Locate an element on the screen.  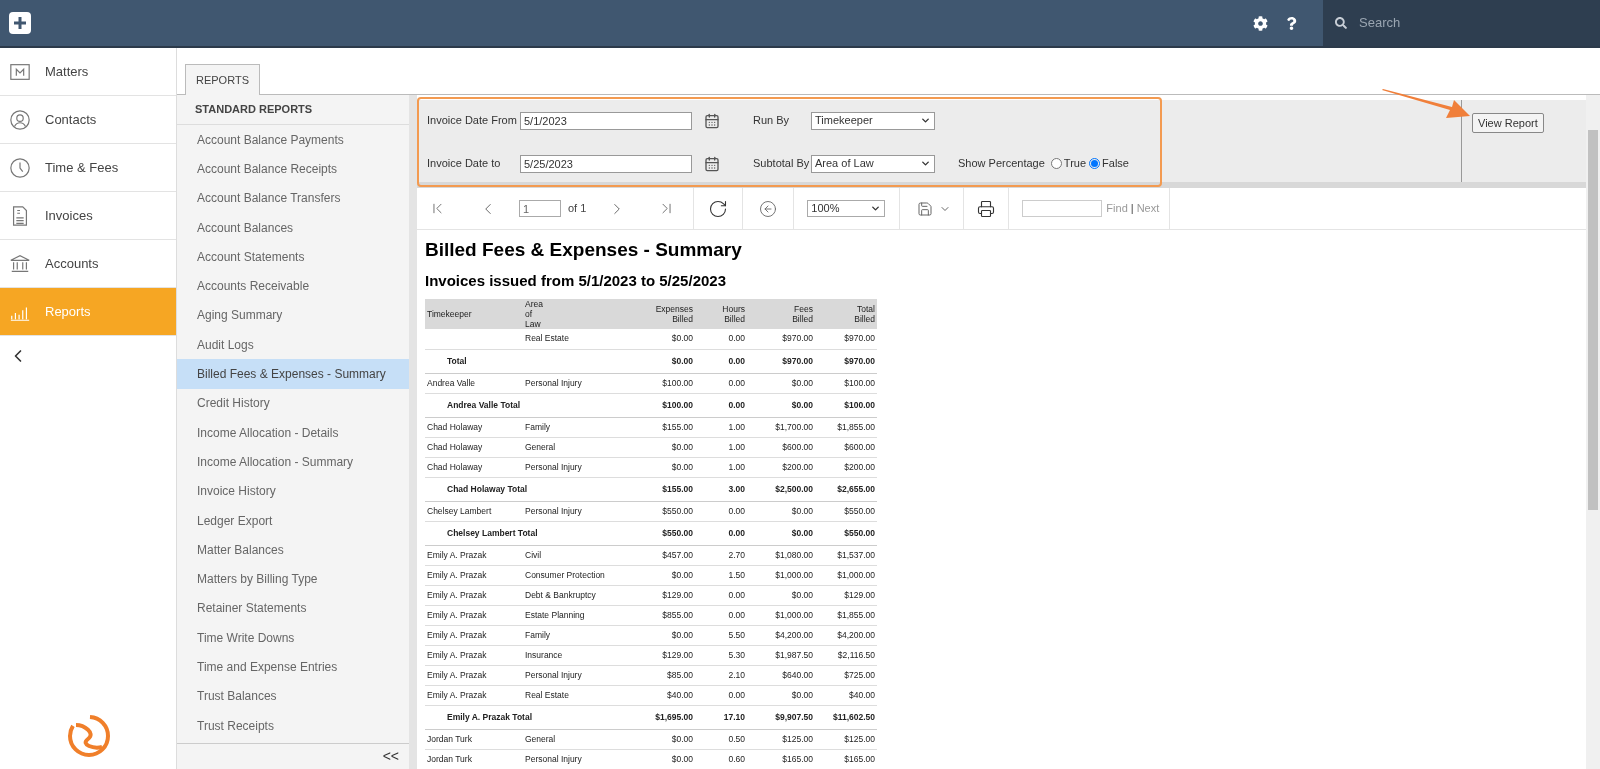
report-list-item: Retainer Statements is located at coordinates (293, 608).